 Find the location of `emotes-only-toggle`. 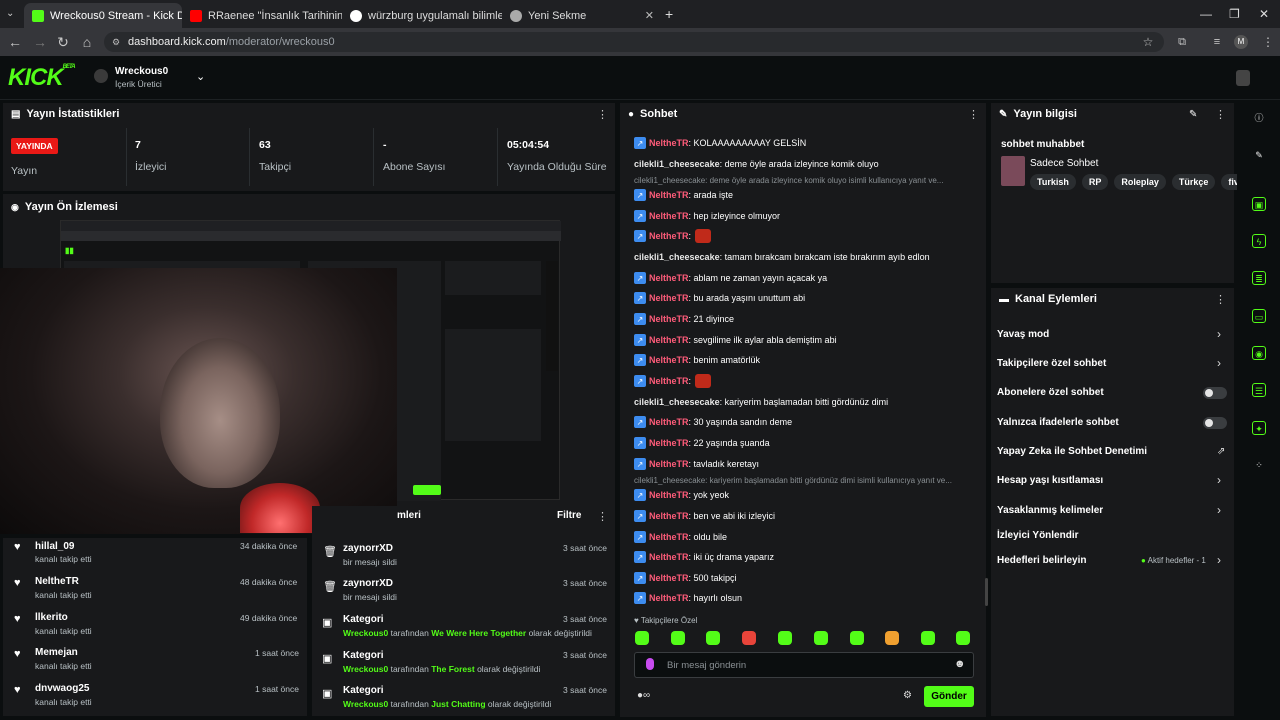

emotes-only-toggle is located at coordinates (1215, 423).